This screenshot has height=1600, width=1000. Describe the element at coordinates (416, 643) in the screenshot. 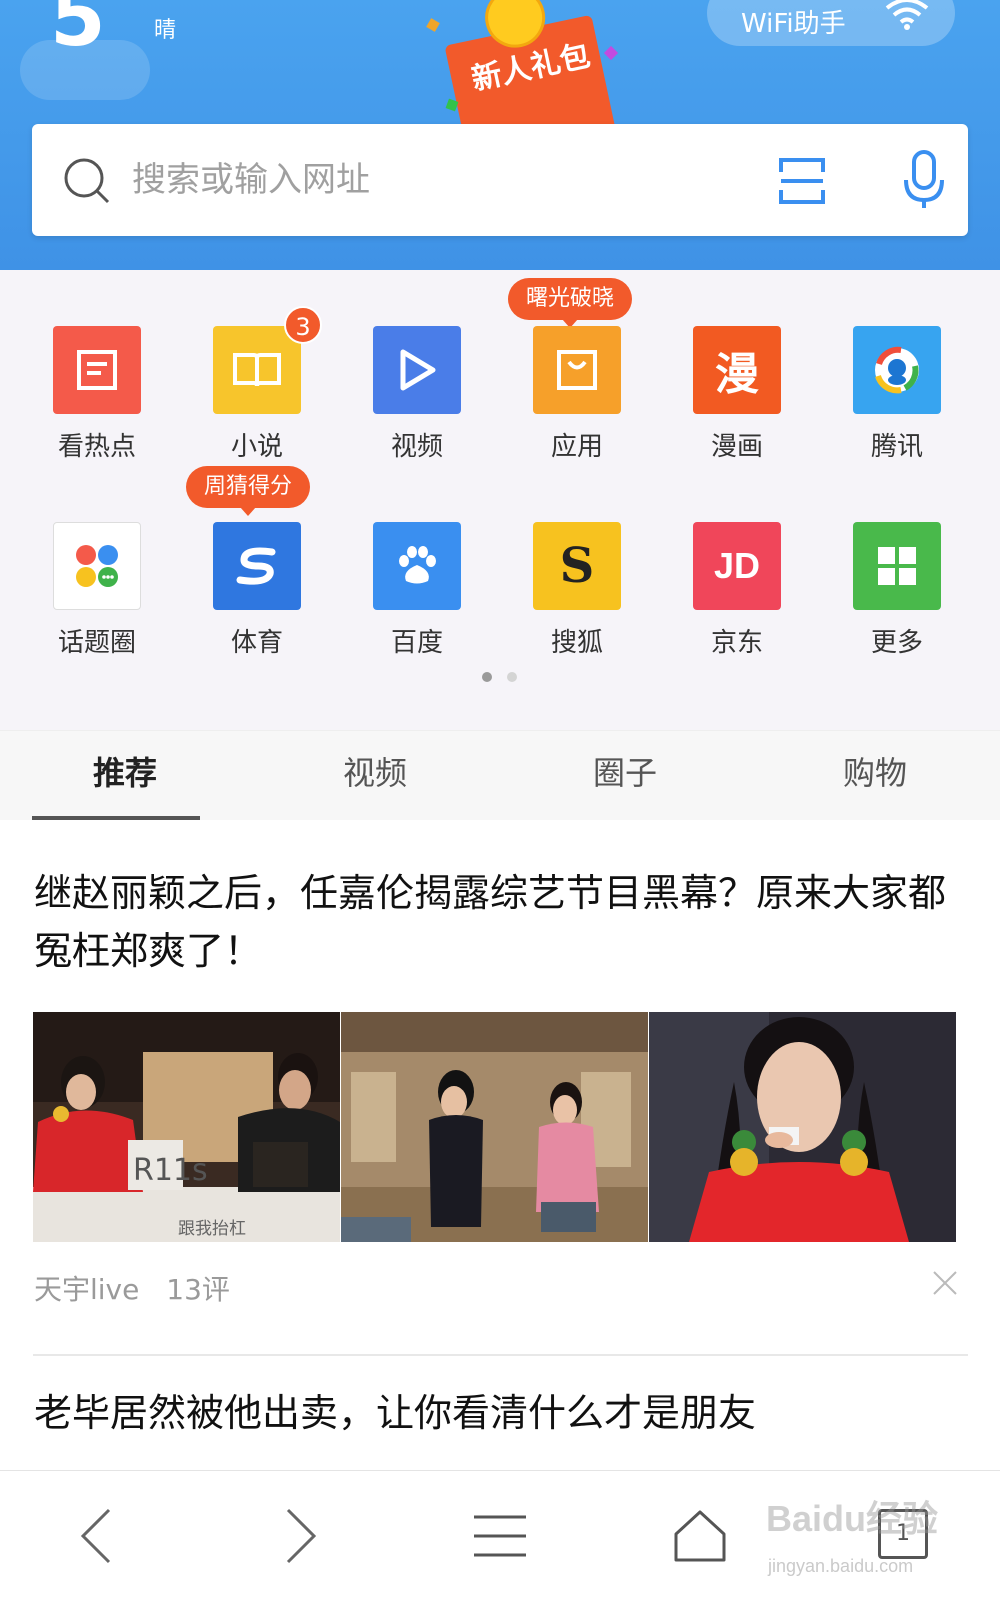

I see `shortcut-label: 百度` at that location.